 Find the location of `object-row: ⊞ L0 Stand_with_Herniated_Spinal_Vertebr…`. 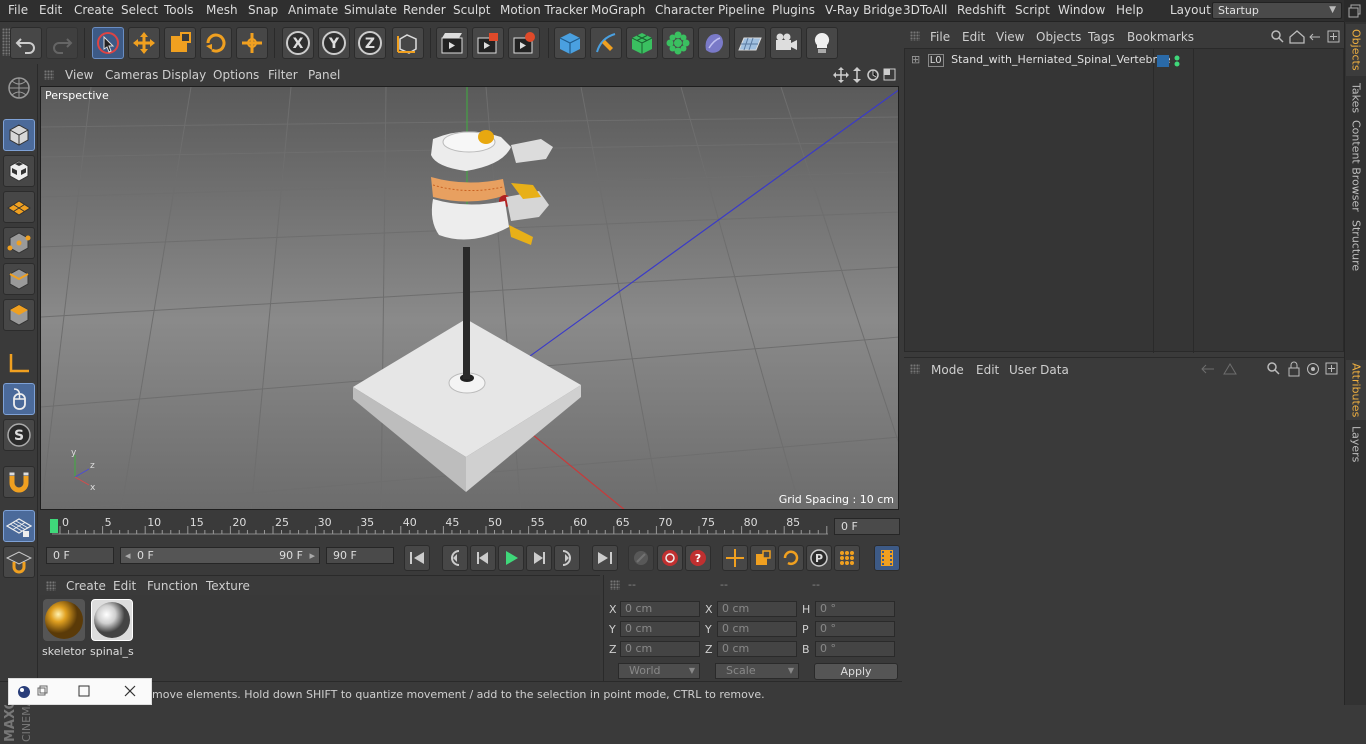

object-row: ⊞ L0 Stand_with_Herniated_Spinal_Vertebr… is located at coordinates (1041, 60).